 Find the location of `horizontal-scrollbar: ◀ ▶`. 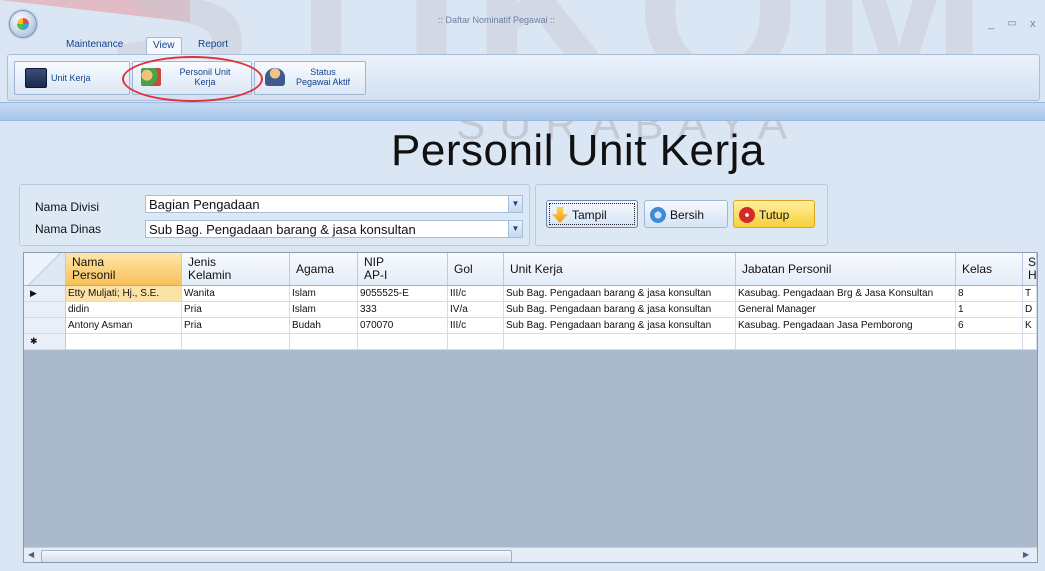

horizontal-scrollbar: ◀ ▶ is located at coordinates (530, 554).